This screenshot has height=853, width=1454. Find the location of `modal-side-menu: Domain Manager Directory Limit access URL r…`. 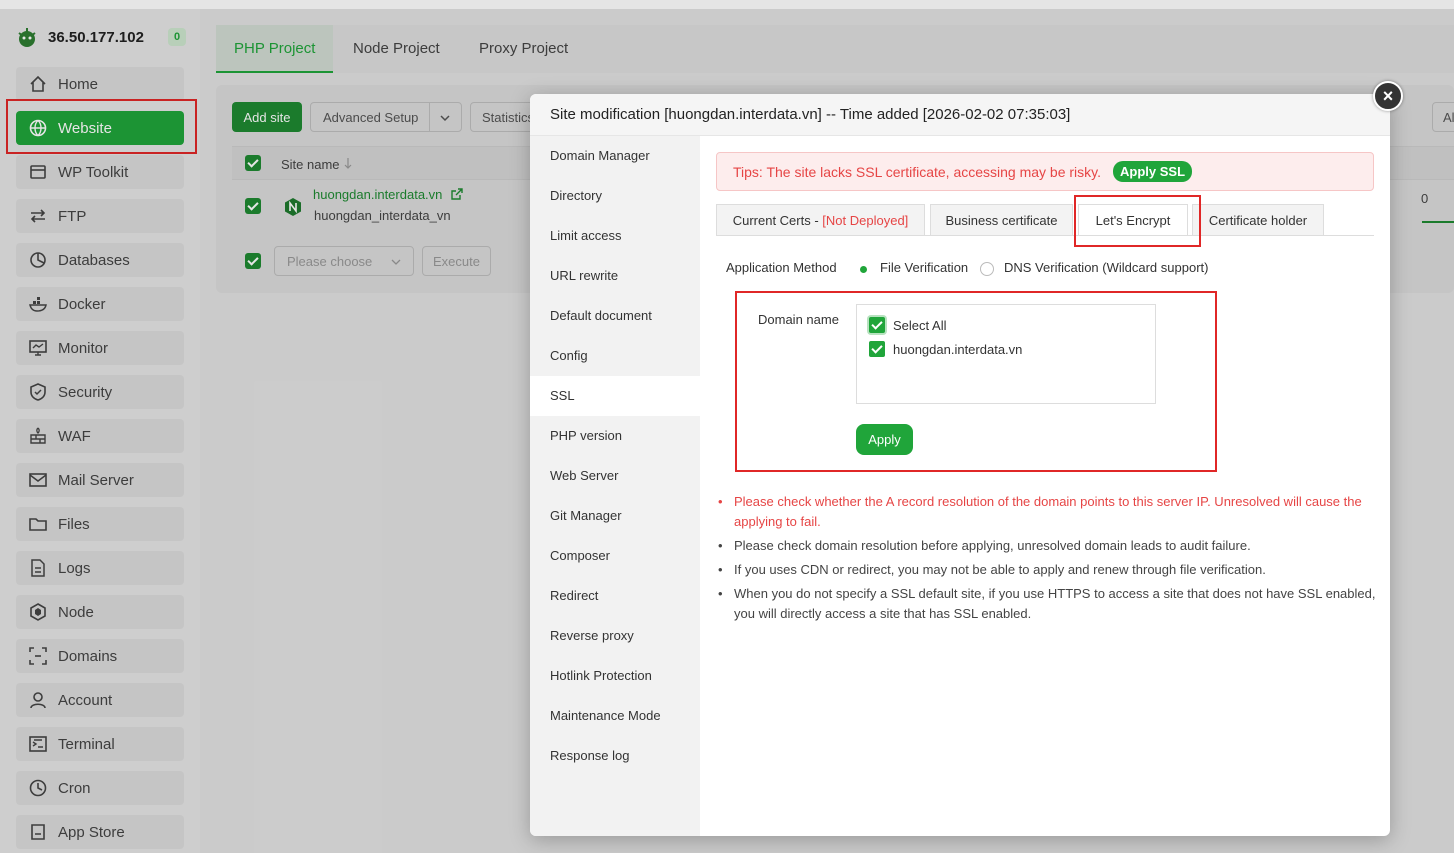

modal-side-menu: Domain Manager Directory Limit access URL r… is located at coordinates (615, 486).